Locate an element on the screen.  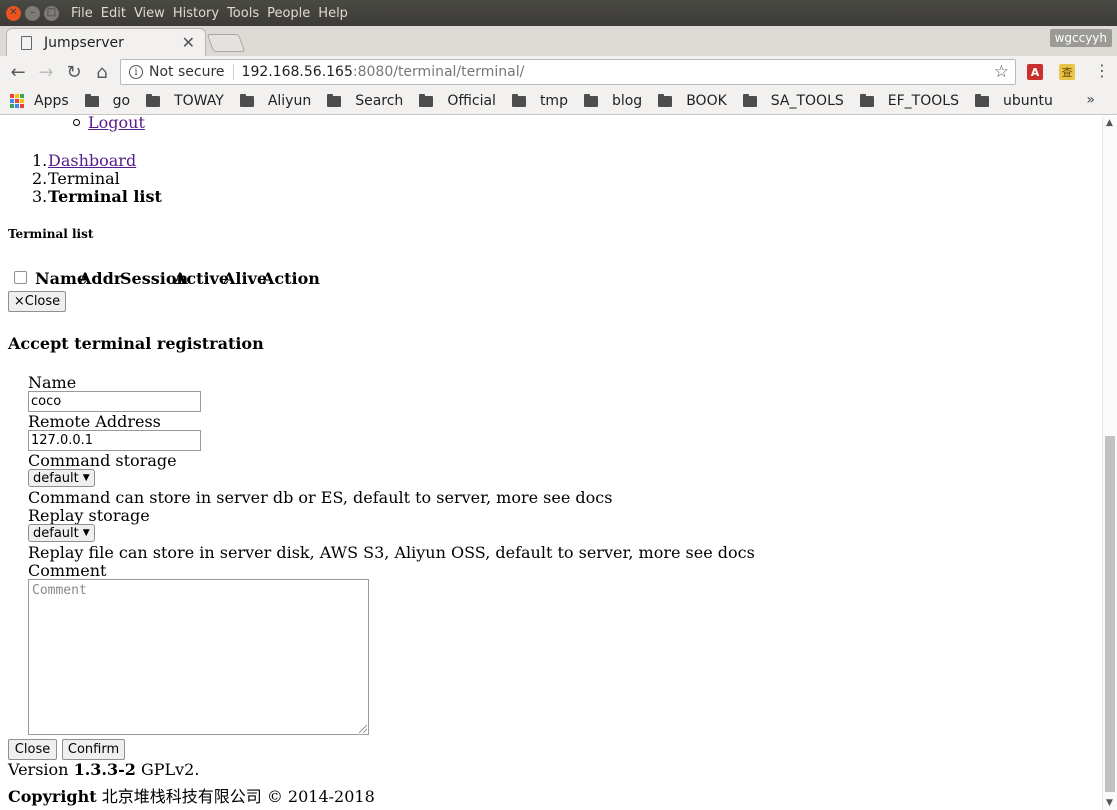
bookmark-folder-ef-tools: EF_TOOLS is located at coordinates (909, 101).